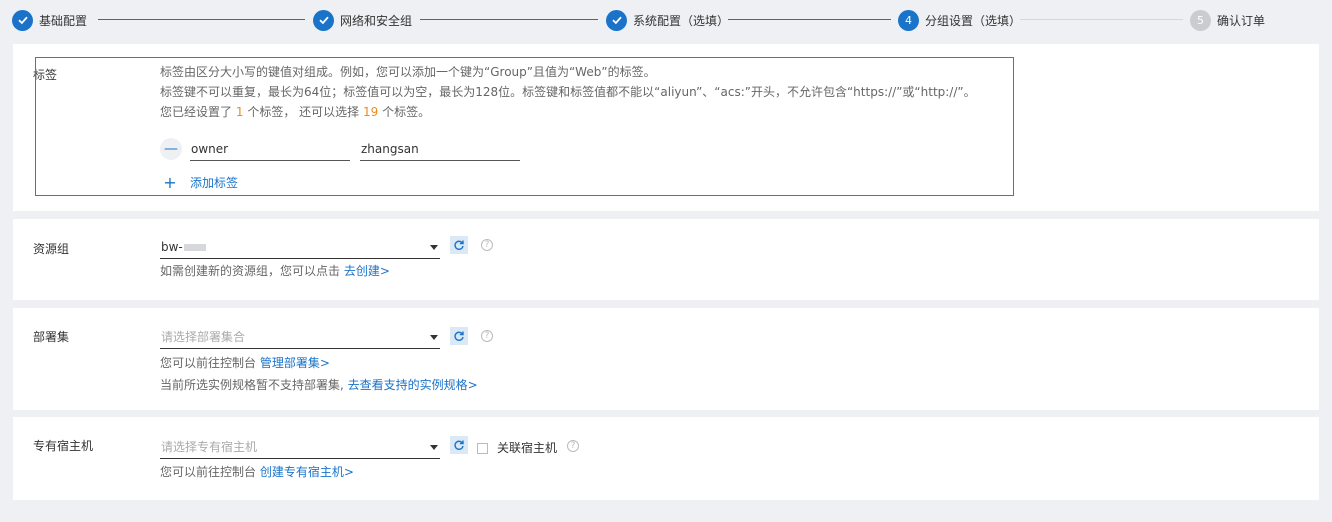 The width and height of the screenshot is (1332, 522). What do you see at coordinates (63, 446) in the screenshot?
I see `dedicated-host-label: 专有宿主机` at bounding box center [63, 446].